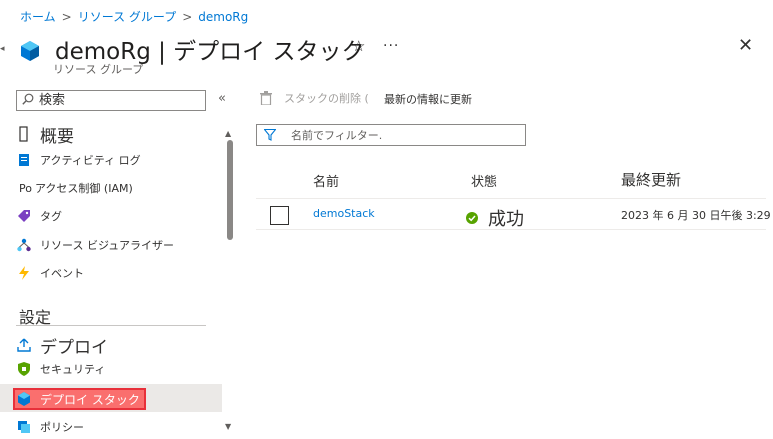 This screenshot has width=773, height=439. I want to click on close-button: ✕, so click(745, 45).